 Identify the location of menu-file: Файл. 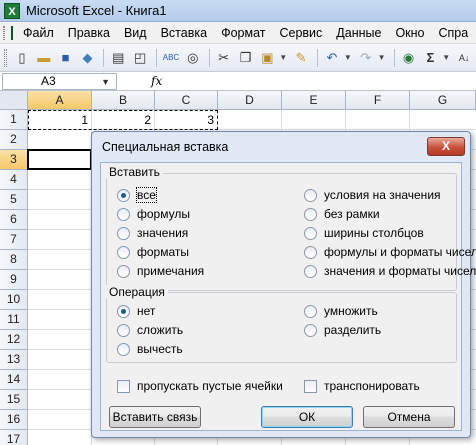
(38, 33).